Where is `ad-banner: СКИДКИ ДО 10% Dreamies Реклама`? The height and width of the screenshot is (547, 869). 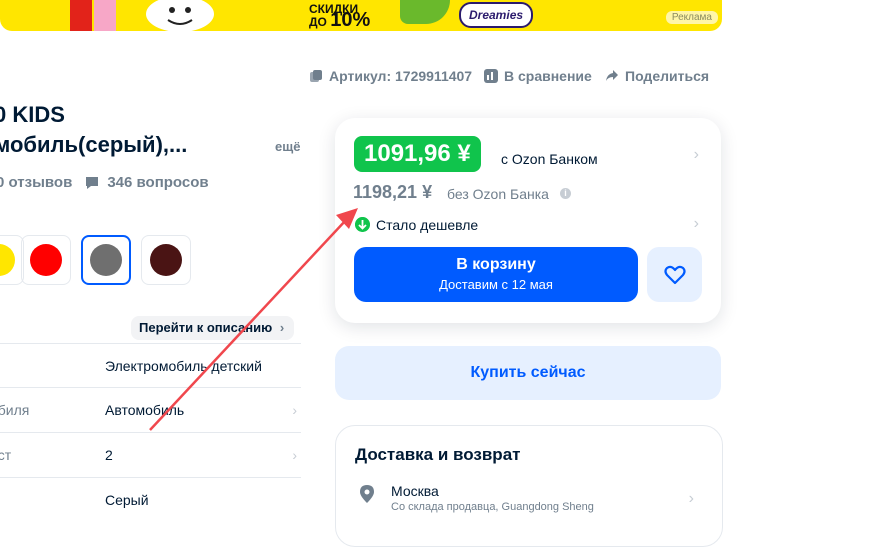
ad-banner: СКИДКИ ДО 10% Dreamies Реклама is located at coordinates (361, 15).